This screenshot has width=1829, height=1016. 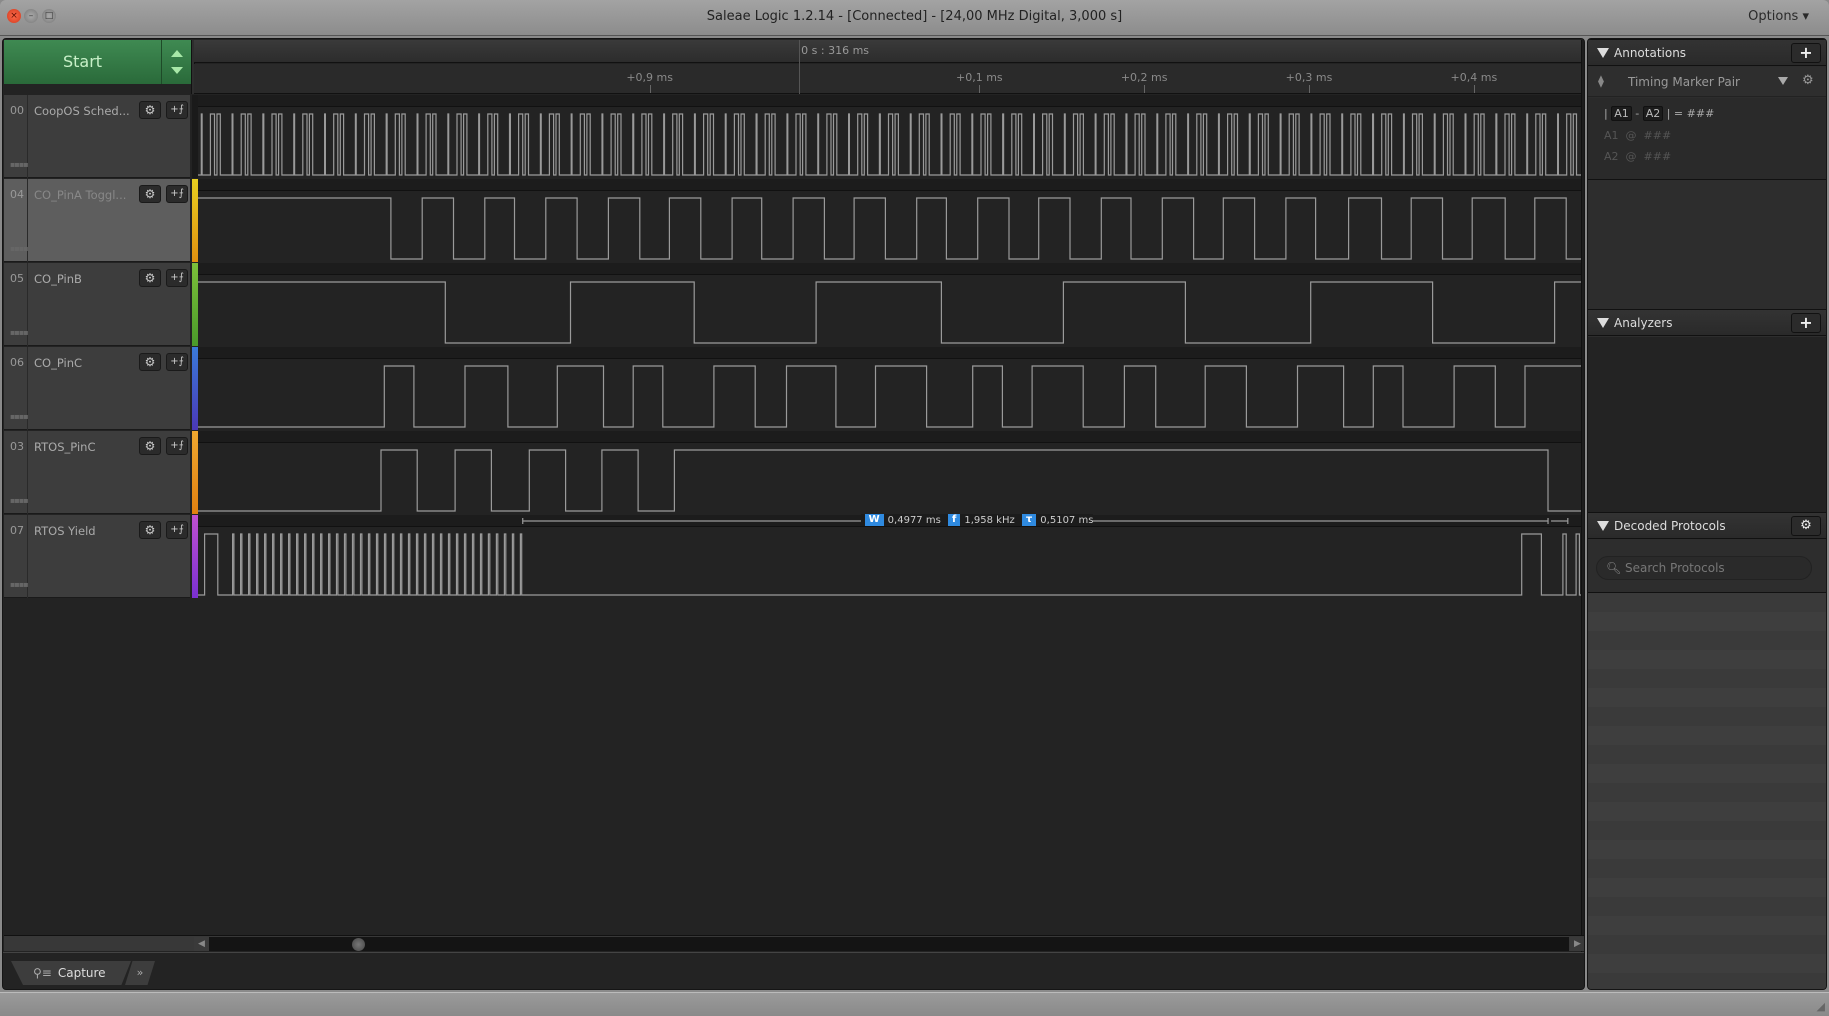 What do you see at coordinates (58, 279) in the screenshot?
I see `channel-name: CO_PinB` at bounding box center [58, 279].